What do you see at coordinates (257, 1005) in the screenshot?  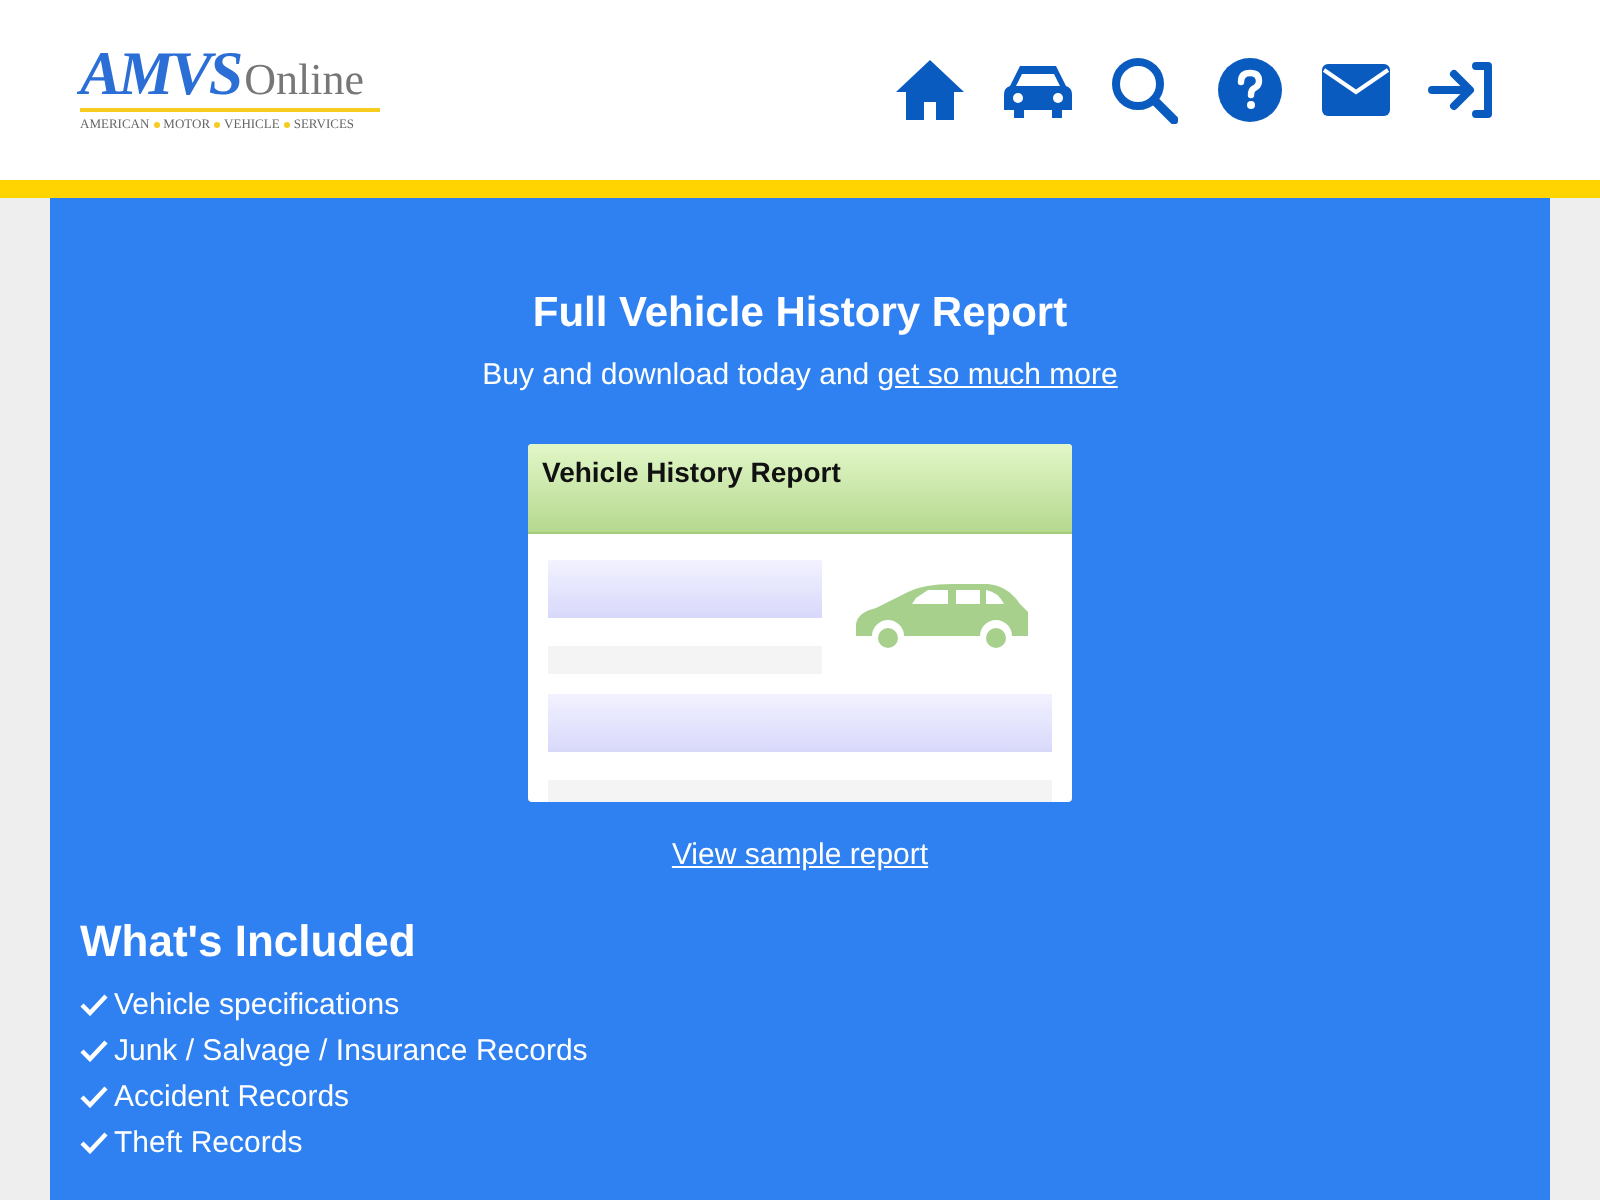 I see `feature-item: Vehicle specifications` at bounding box center [257, 1005].